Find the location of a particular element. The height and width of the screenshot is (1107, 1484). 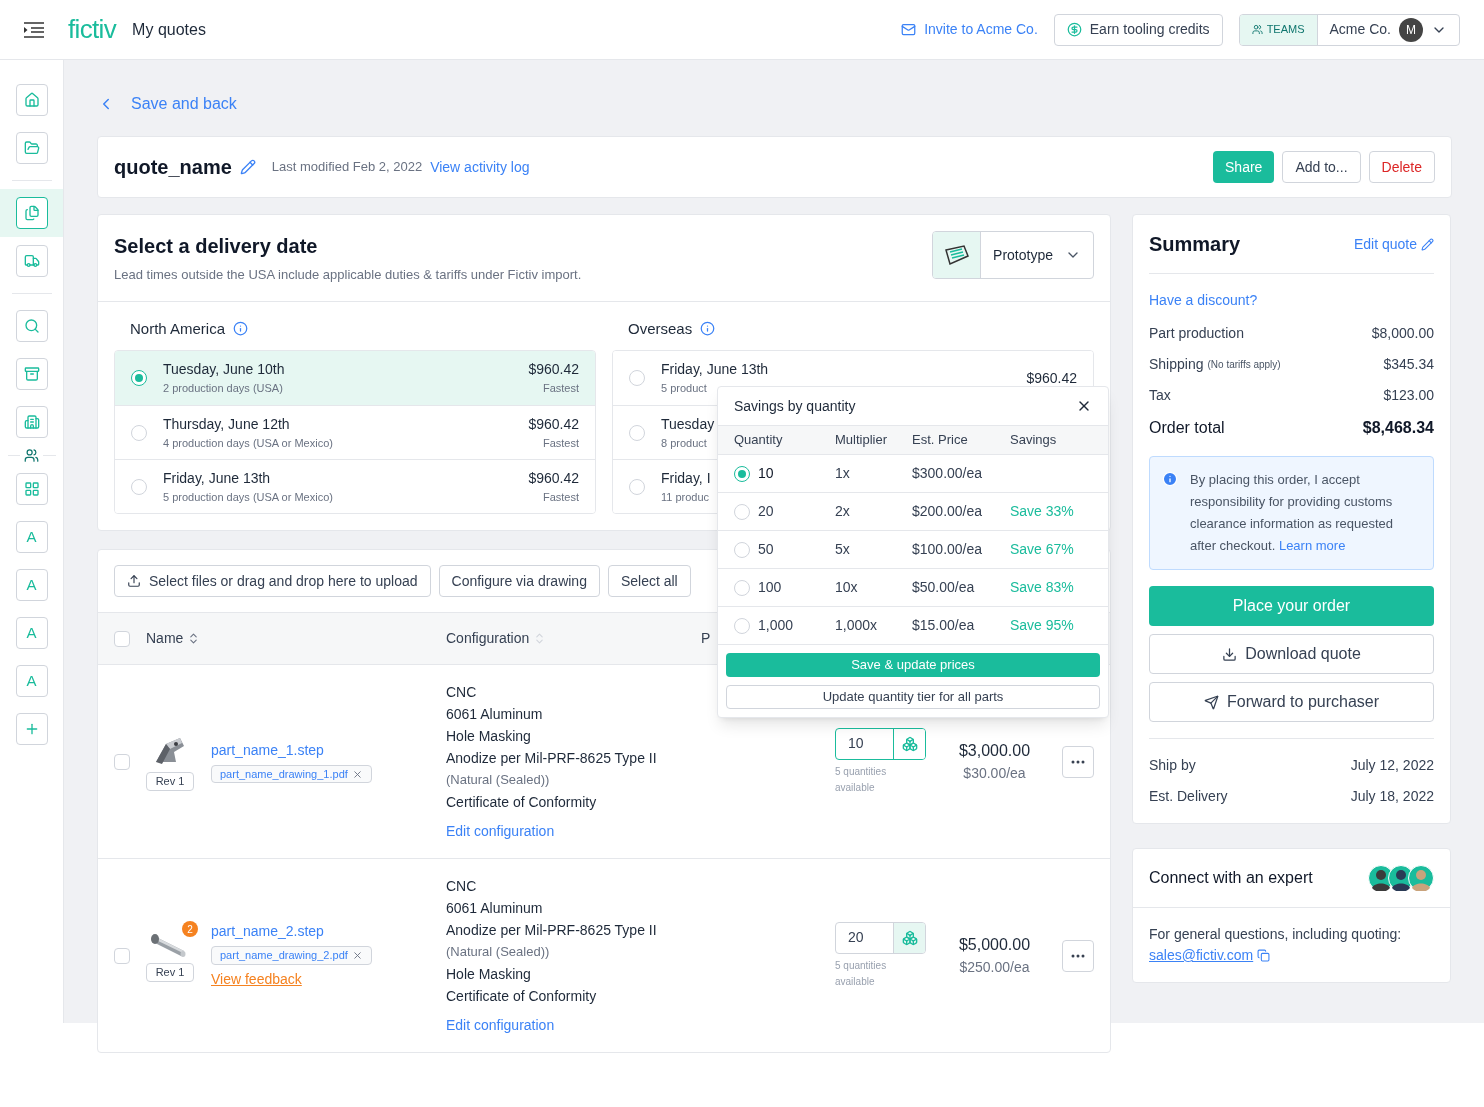

part-file-link: part_name_2.step is located at coordinates (267, 932).